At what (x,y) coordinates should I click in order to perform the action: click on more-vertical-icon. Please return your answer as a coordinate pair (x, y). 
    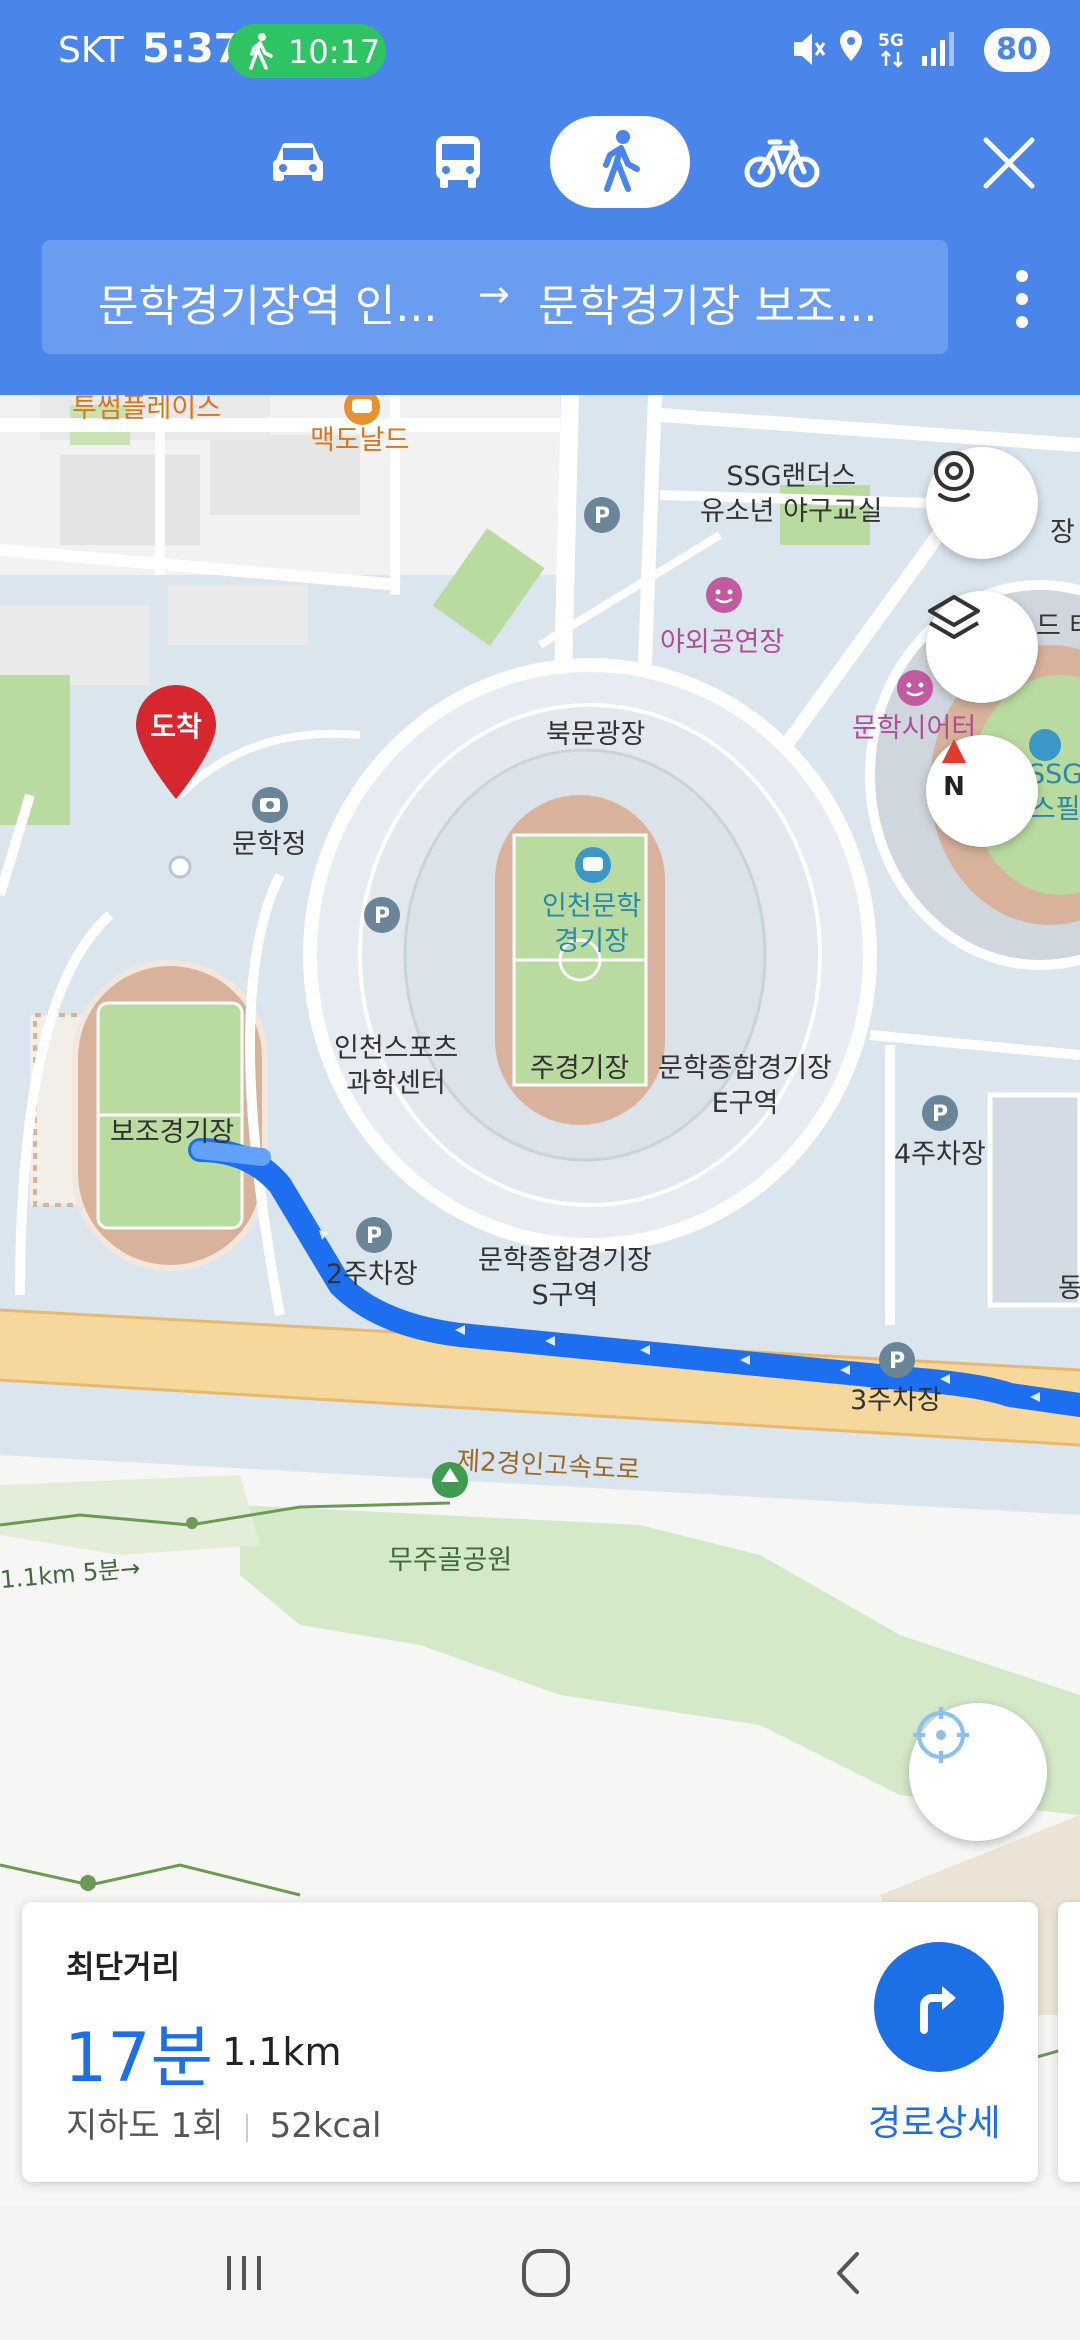
    Looking at the image, I should click on (1022, 299).